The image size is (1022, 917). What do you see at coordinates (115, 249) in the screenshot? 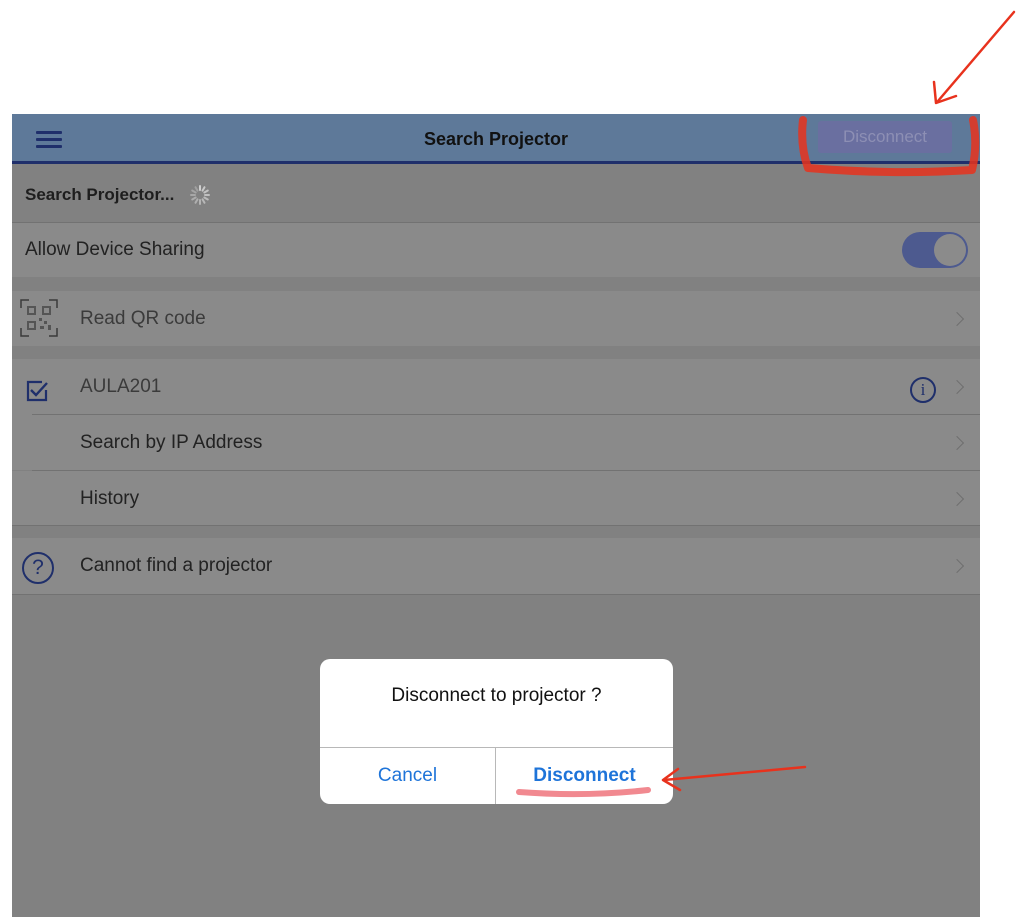
I see `allow-device-sharing-label: Allow Device Sharing` at bounding box center [115, 249].